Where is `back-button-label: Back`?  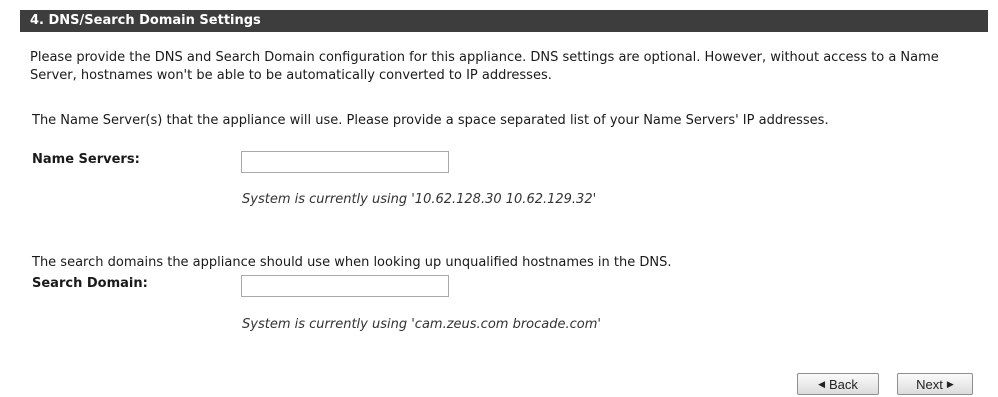
back-button-label: Back is located at coordinates (843, 384).